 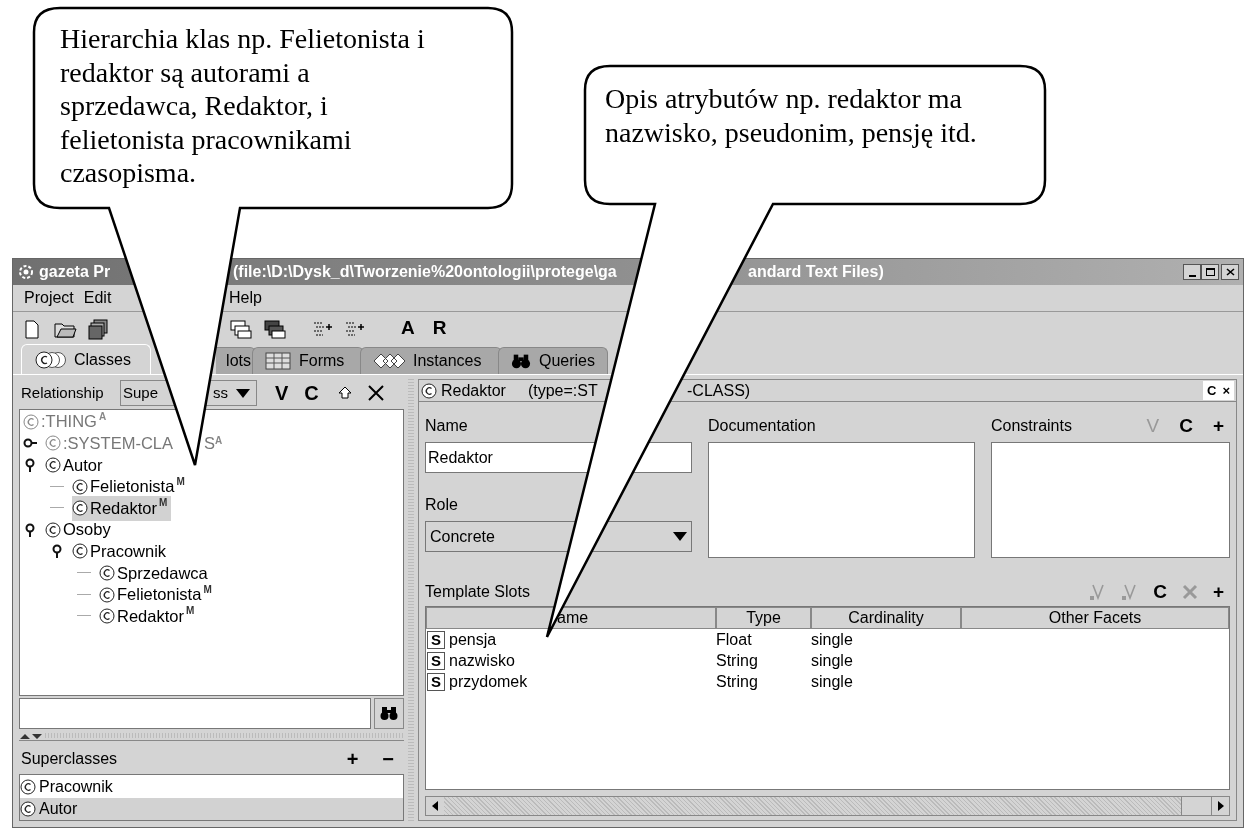 I want to click on up-arrow-icon, so click(x=344, y=393).